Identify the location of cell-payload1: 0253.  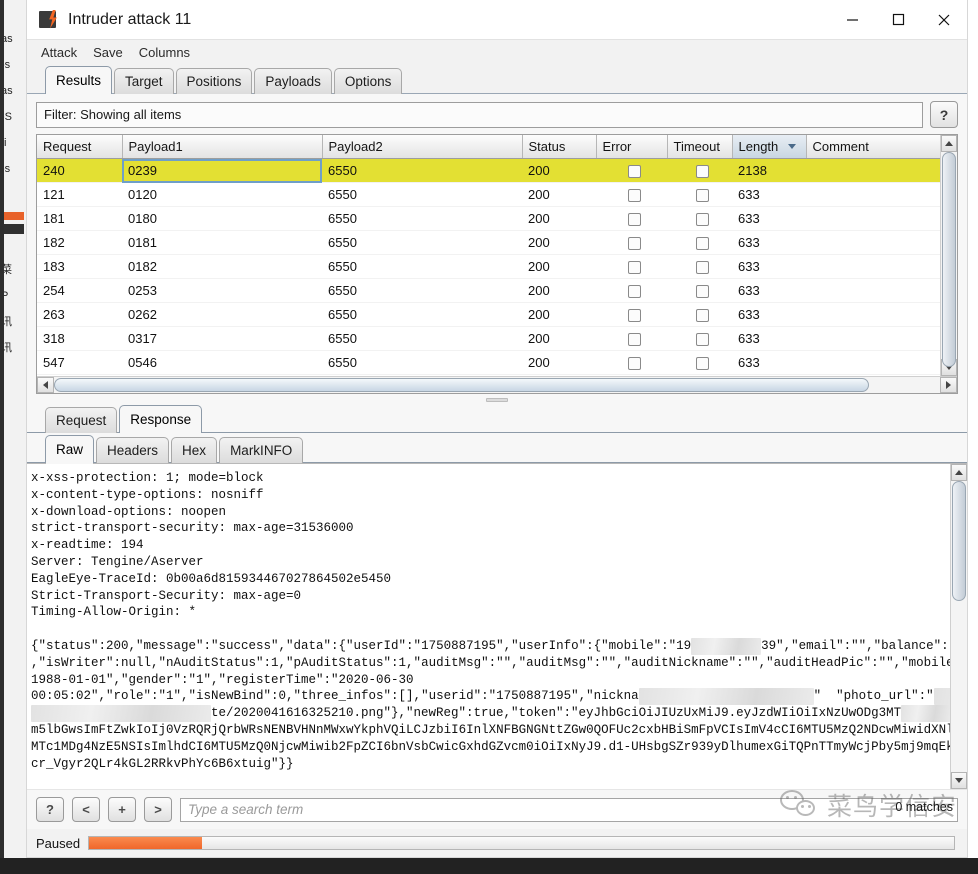
(222, 290).